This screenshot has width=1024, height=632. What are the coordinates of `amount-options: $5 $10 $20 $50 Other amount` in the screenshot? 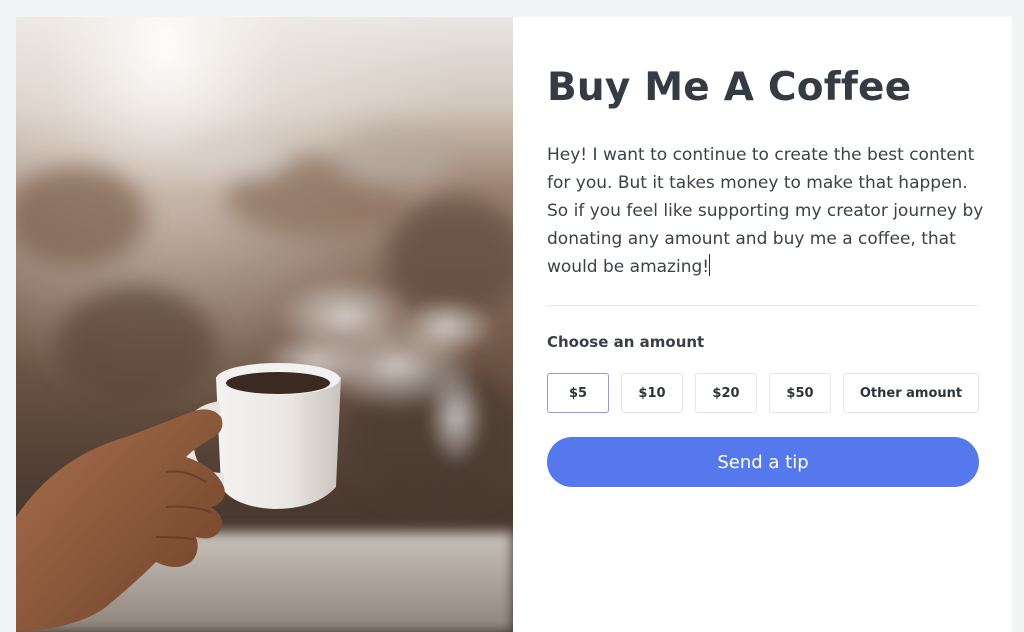 It's located at (763, 394).